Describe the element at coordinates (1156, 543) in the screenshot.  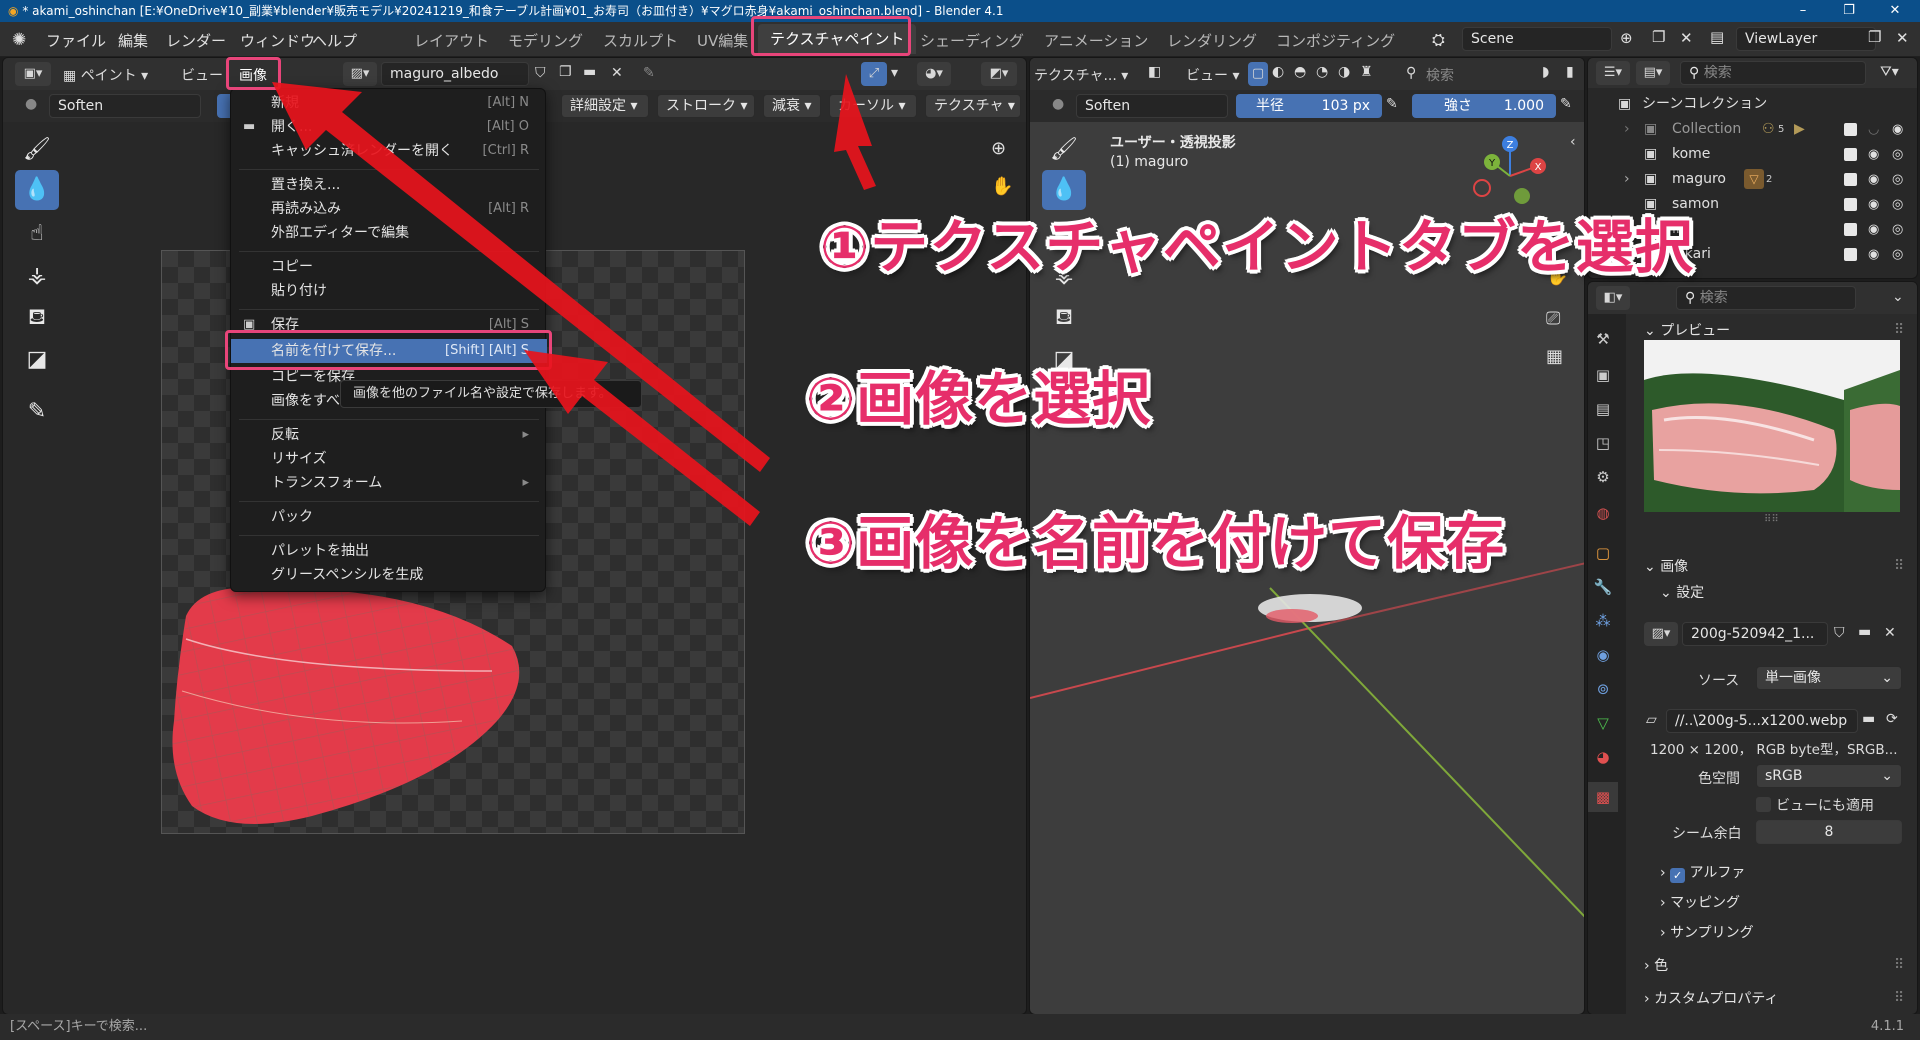
I see `annotation-step-3: ③画像を名前を付けて保存` at that location.